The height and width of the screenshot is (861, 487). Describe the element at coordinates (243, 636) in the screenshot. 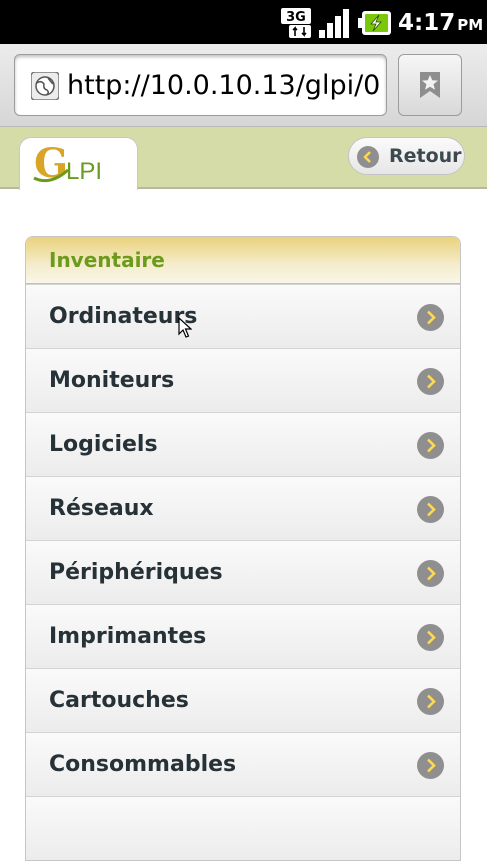

I see `list-item-imprimantes: Imprimantes` at that location.